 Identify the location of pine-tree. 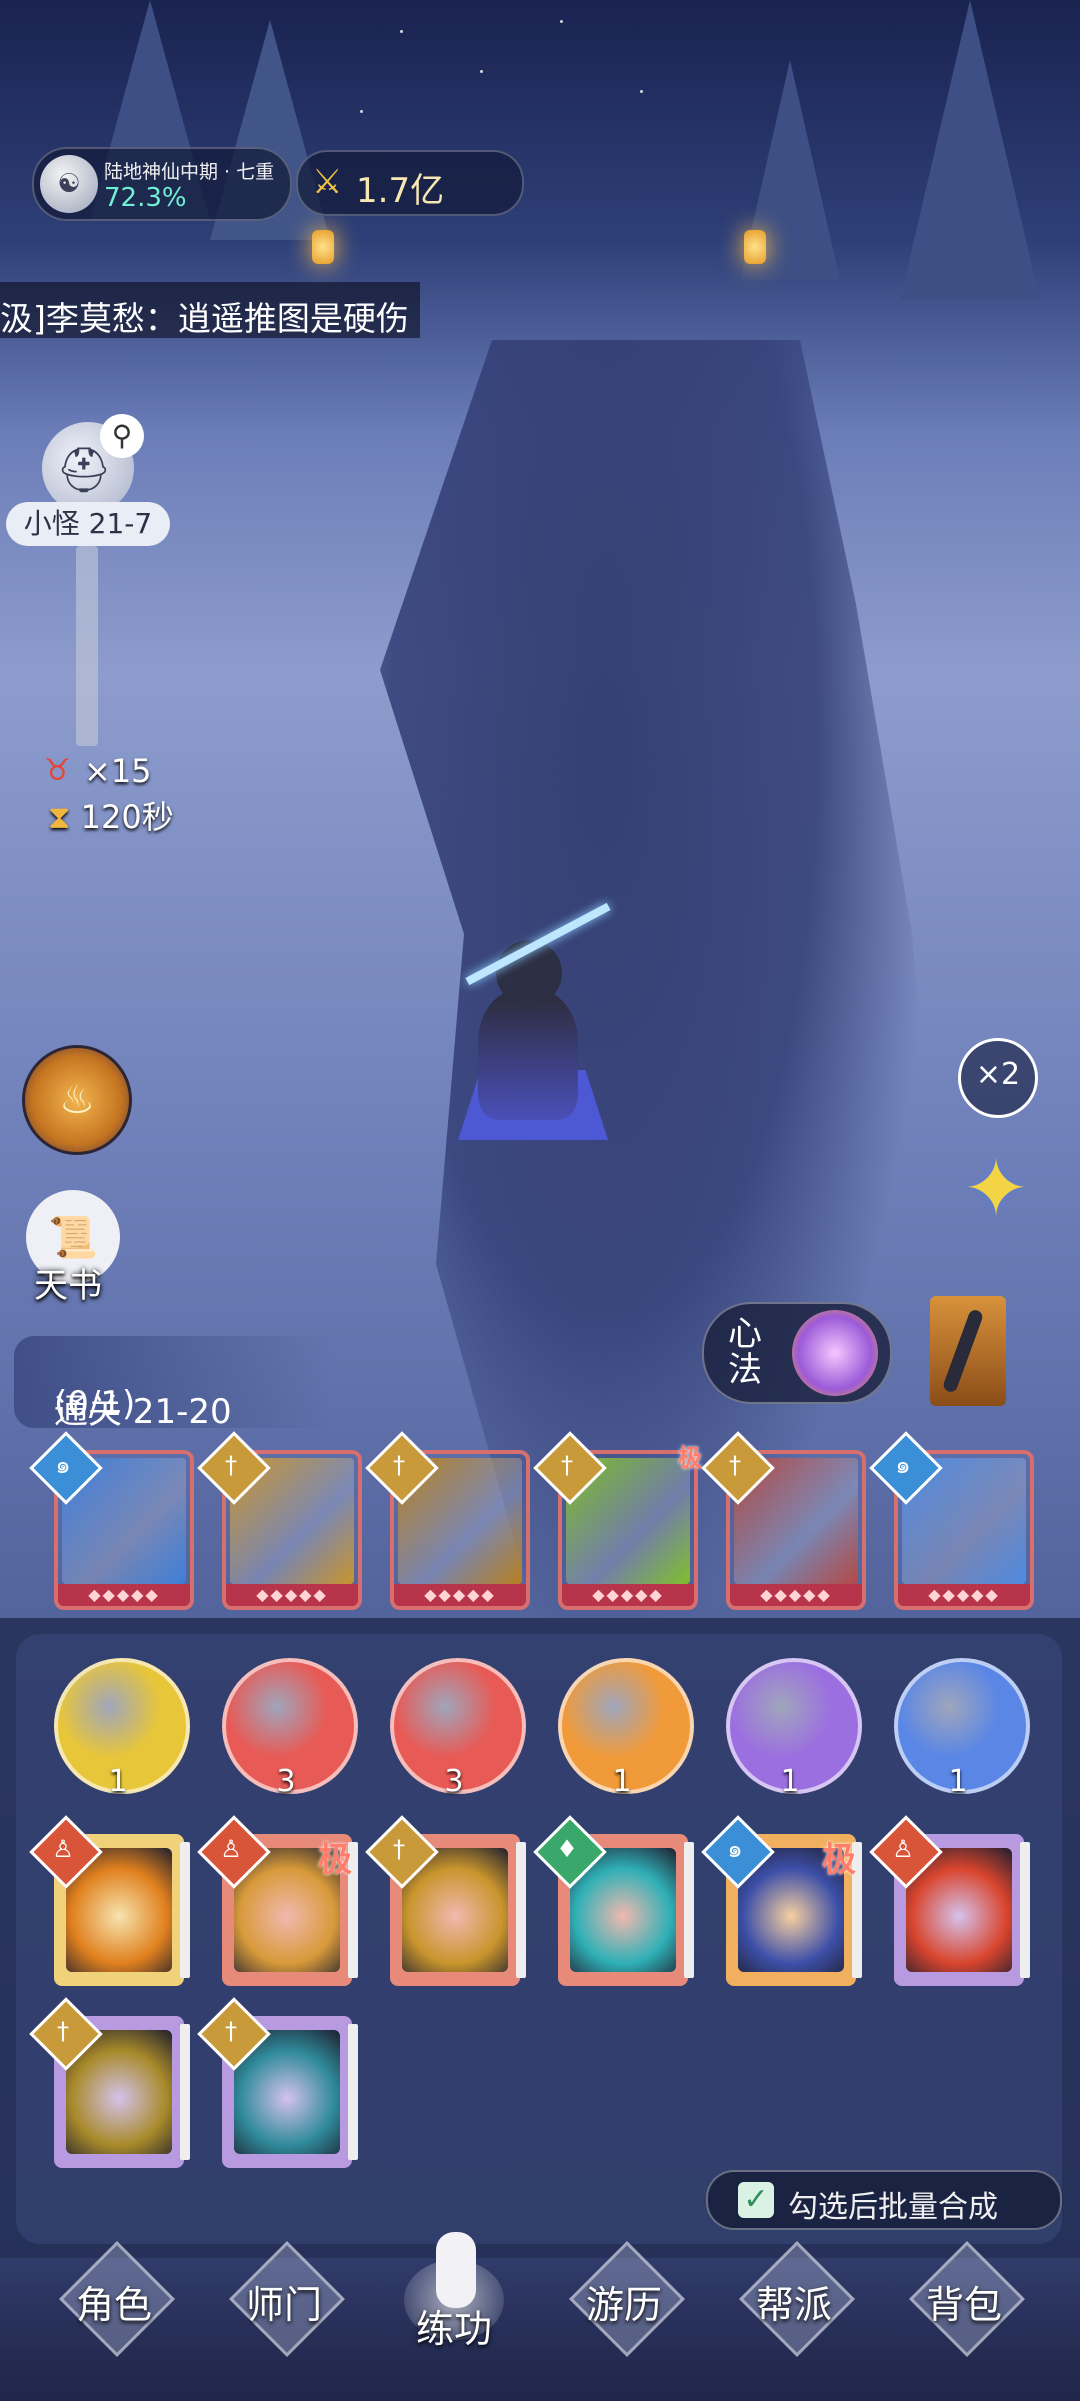
(970, 150).